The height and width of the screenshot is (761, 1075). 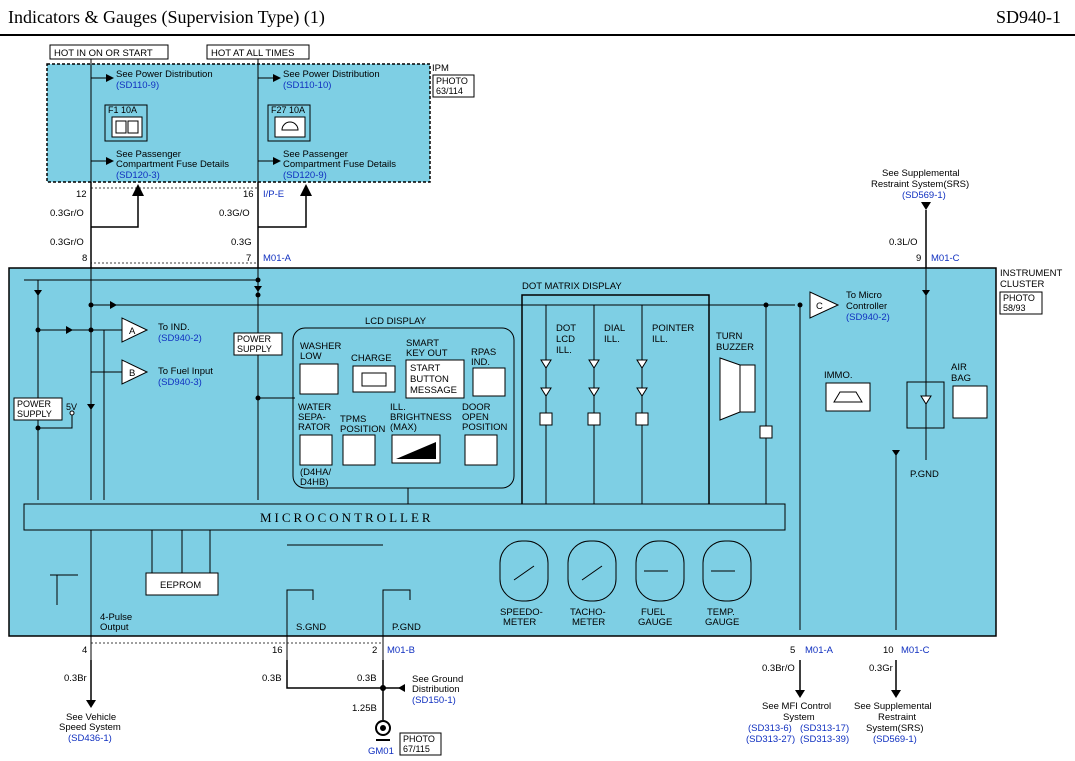 I want to click on rpas-icon, so click(x=489, y=382).